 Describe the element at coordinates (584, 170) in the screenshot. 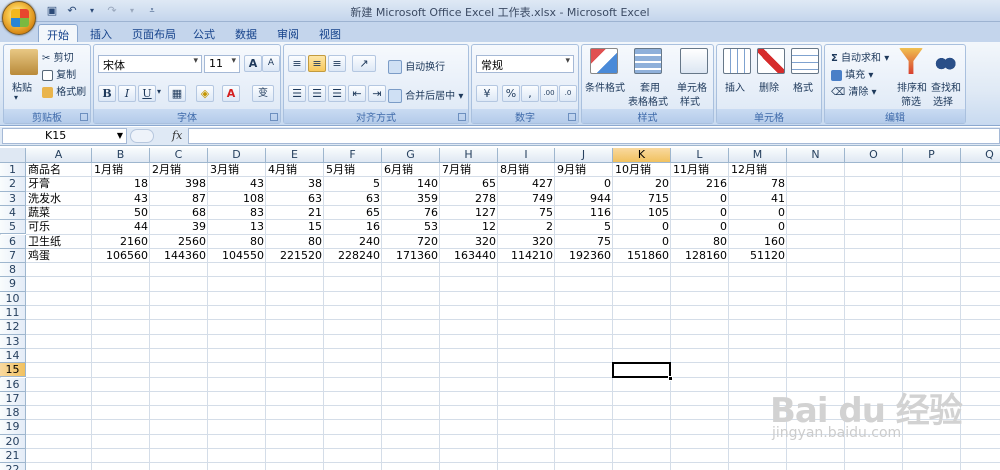

I see `cell-j1: 9月销` at that location.